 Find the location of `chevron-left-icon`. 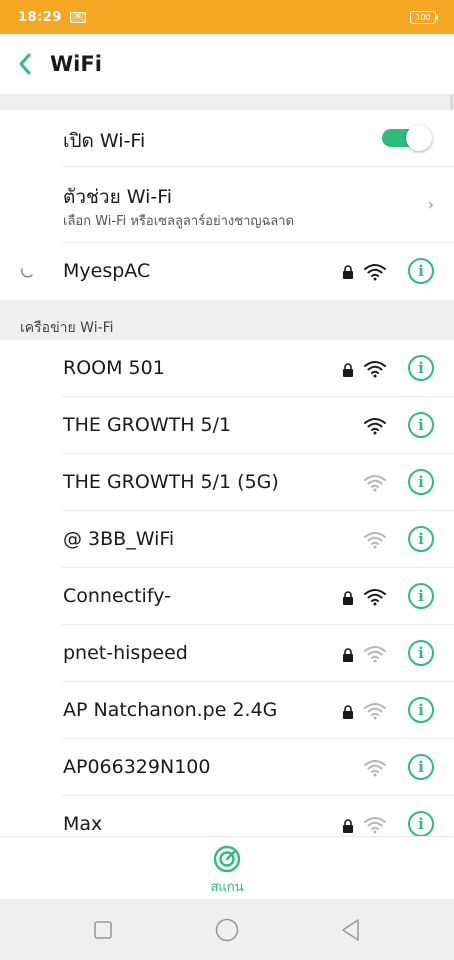

chevron-left-icon is located at coordinates (25, 64).